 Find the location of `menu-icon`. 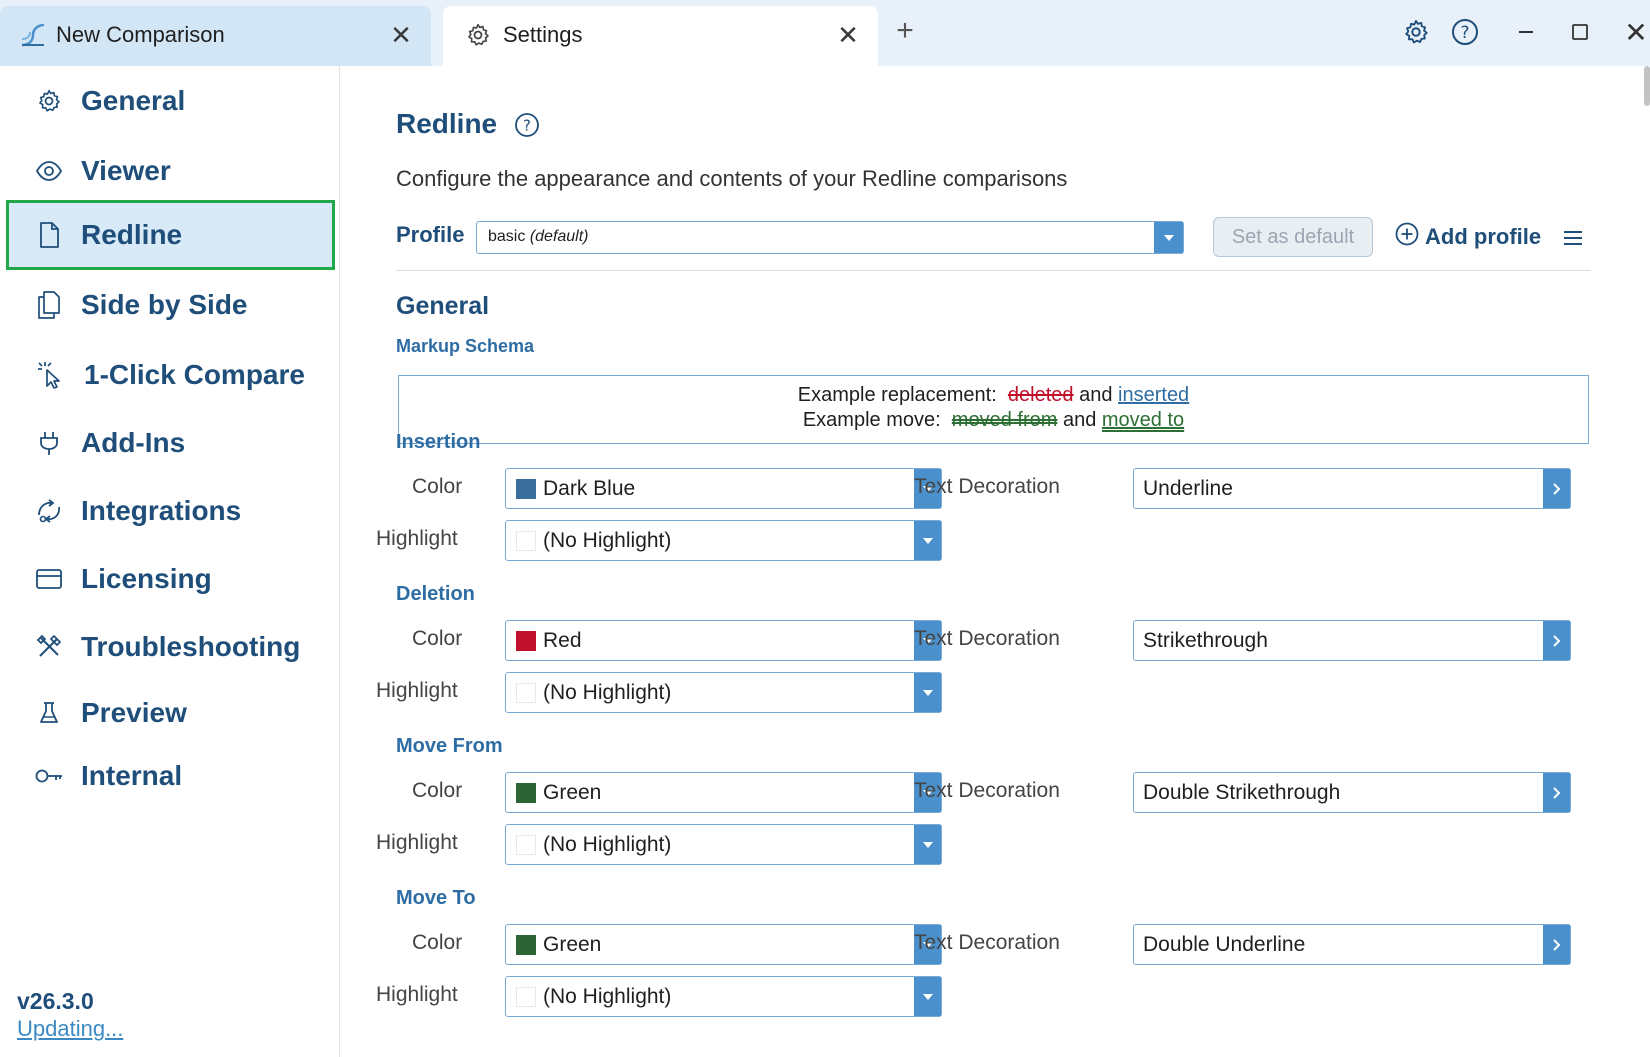

menu-icon is located at coordinates (1573, 238).